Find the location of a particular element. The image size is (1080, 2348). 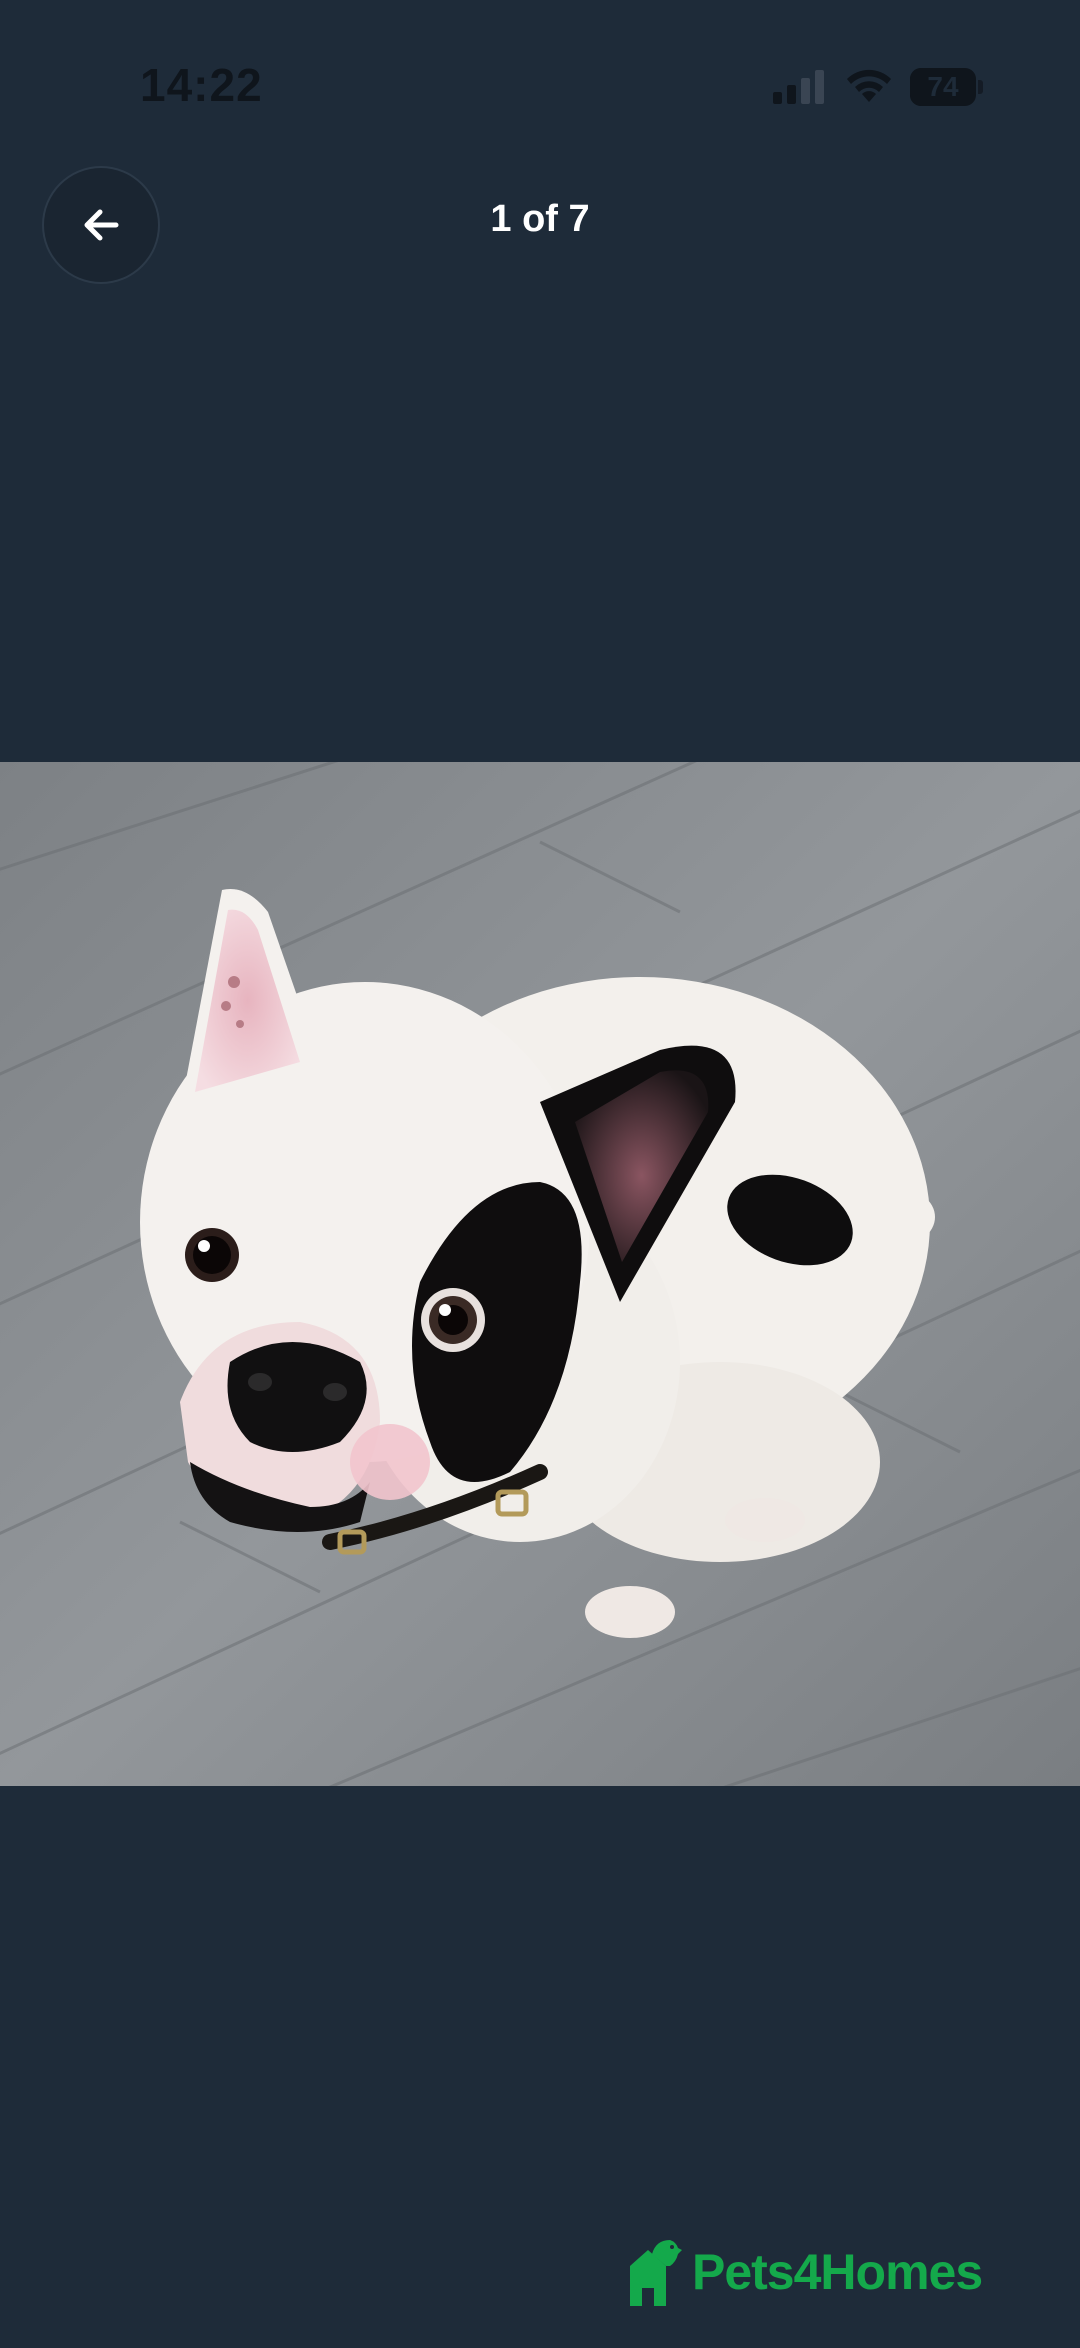

battery-icon: 74 is located at coordinates (947, 87).